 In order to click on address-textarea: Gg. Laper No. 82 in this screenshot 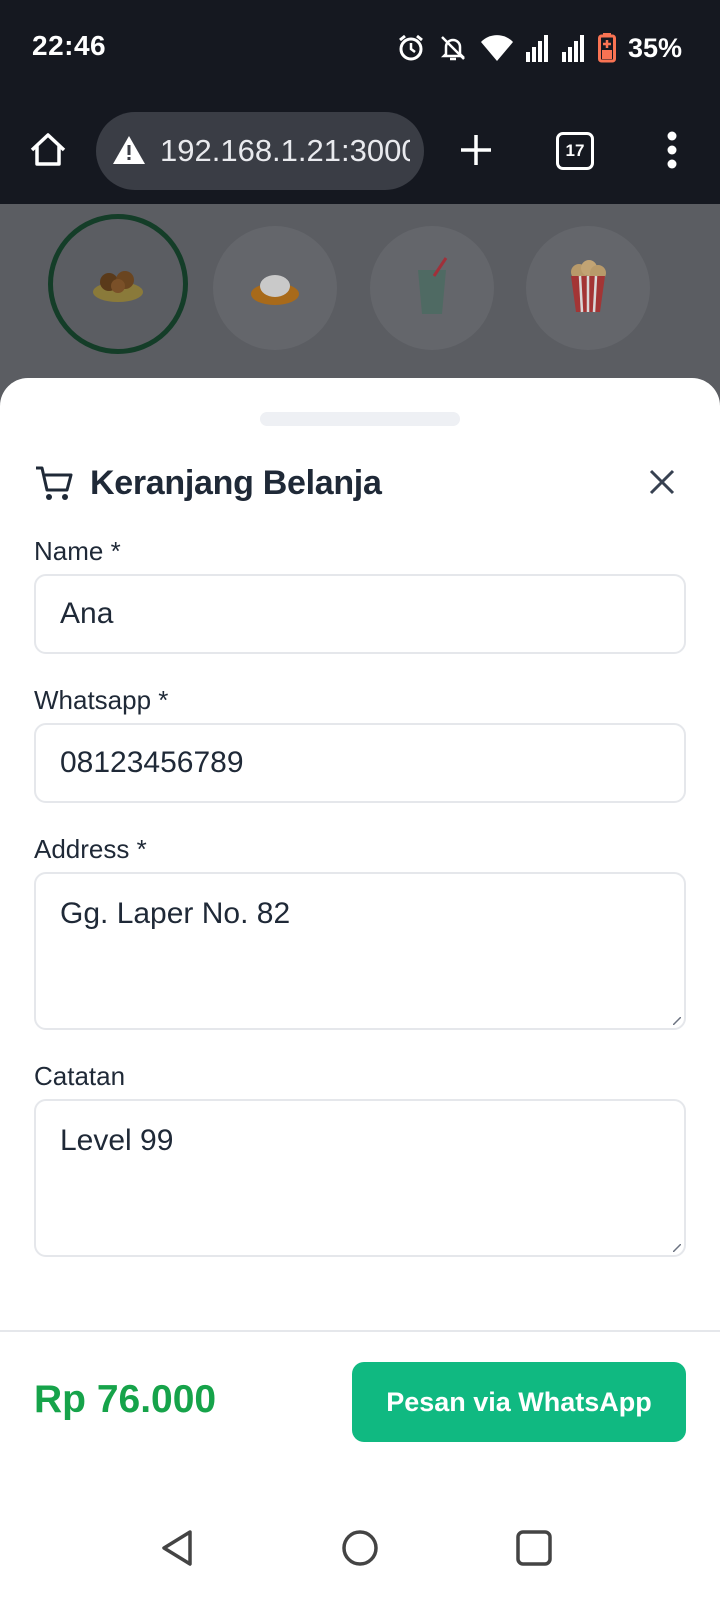, I will do `click(360, 951)`.